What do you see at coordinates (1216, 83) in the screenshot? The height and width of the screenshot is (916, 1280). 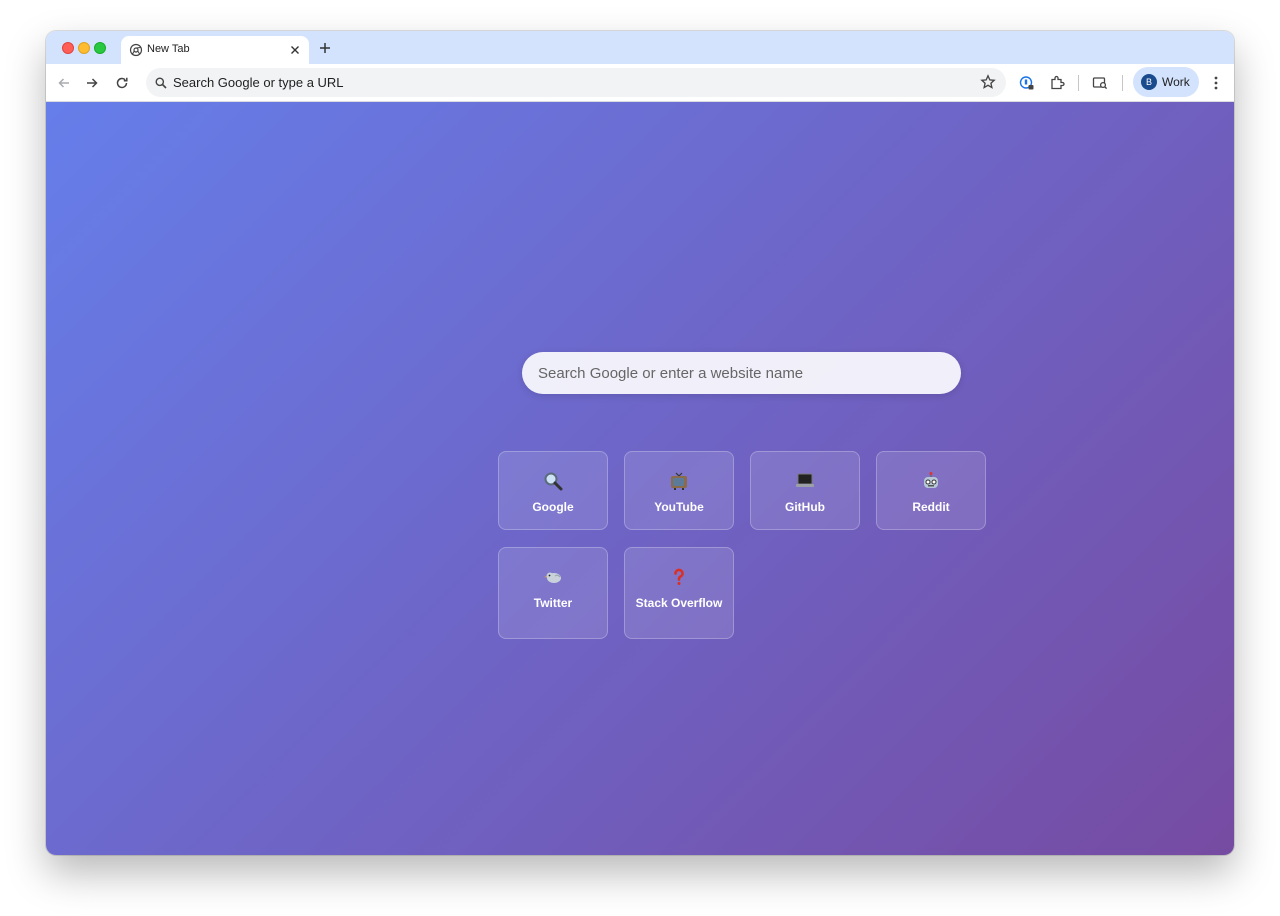 I see `more-menu-icon` at bounding box center [1216, 83].